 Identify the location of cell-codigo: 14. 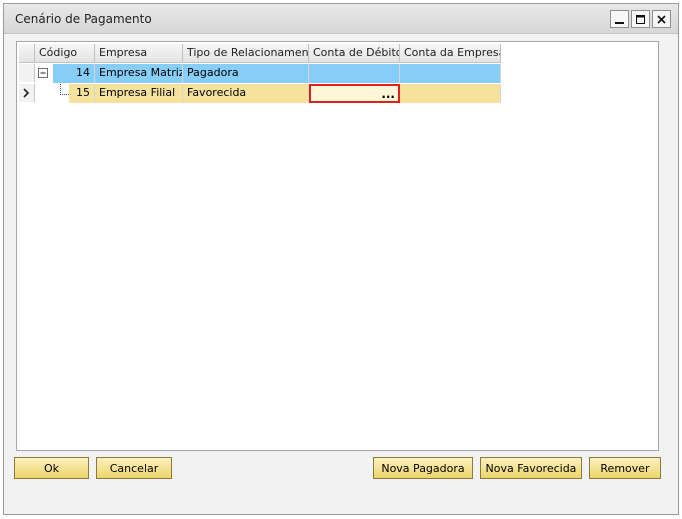
(74, 73).